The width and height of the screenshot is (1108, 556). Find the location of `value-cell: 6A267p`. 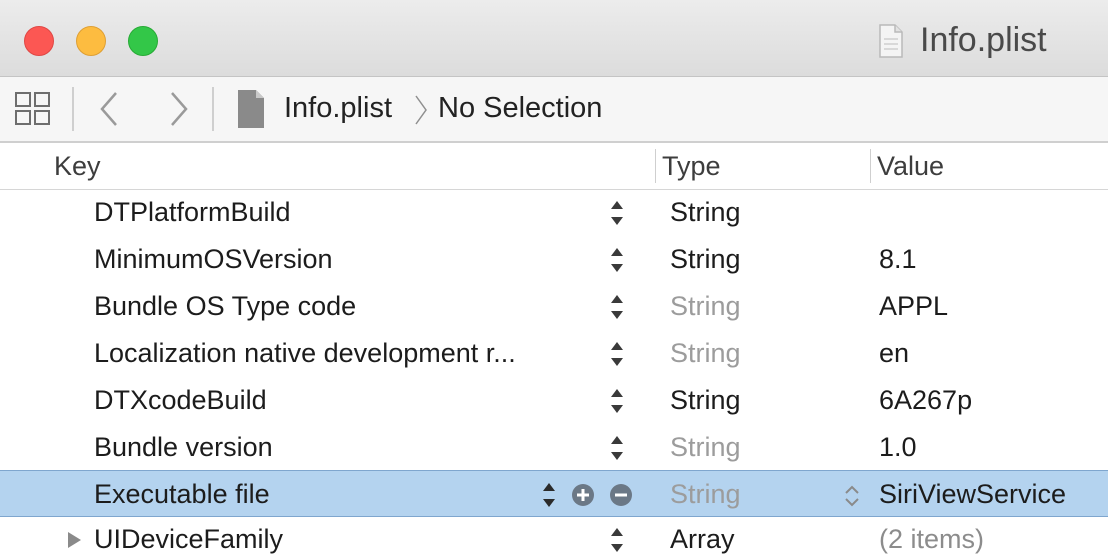

value-cell: 6A267p is located at coordinates (925, 400).